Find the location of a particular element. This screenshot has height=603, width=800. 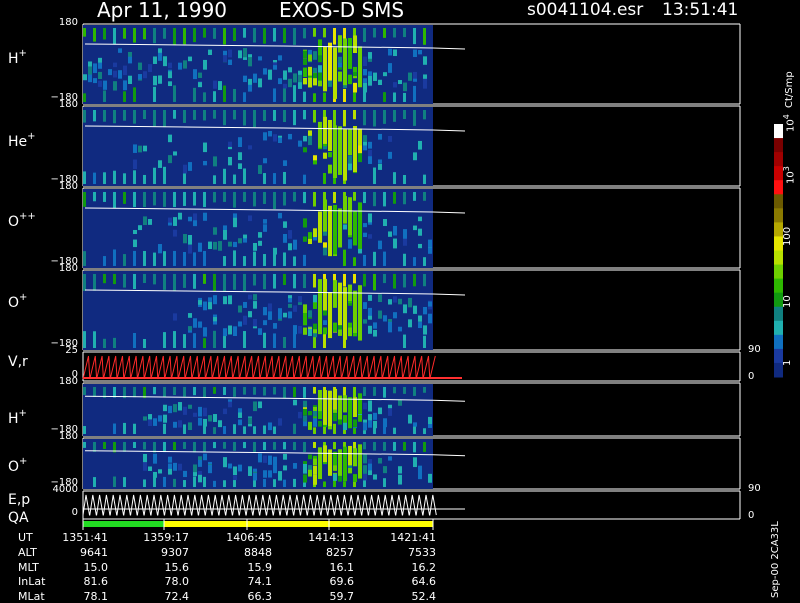

colorbar-segment is located at coordinates (778, 314).